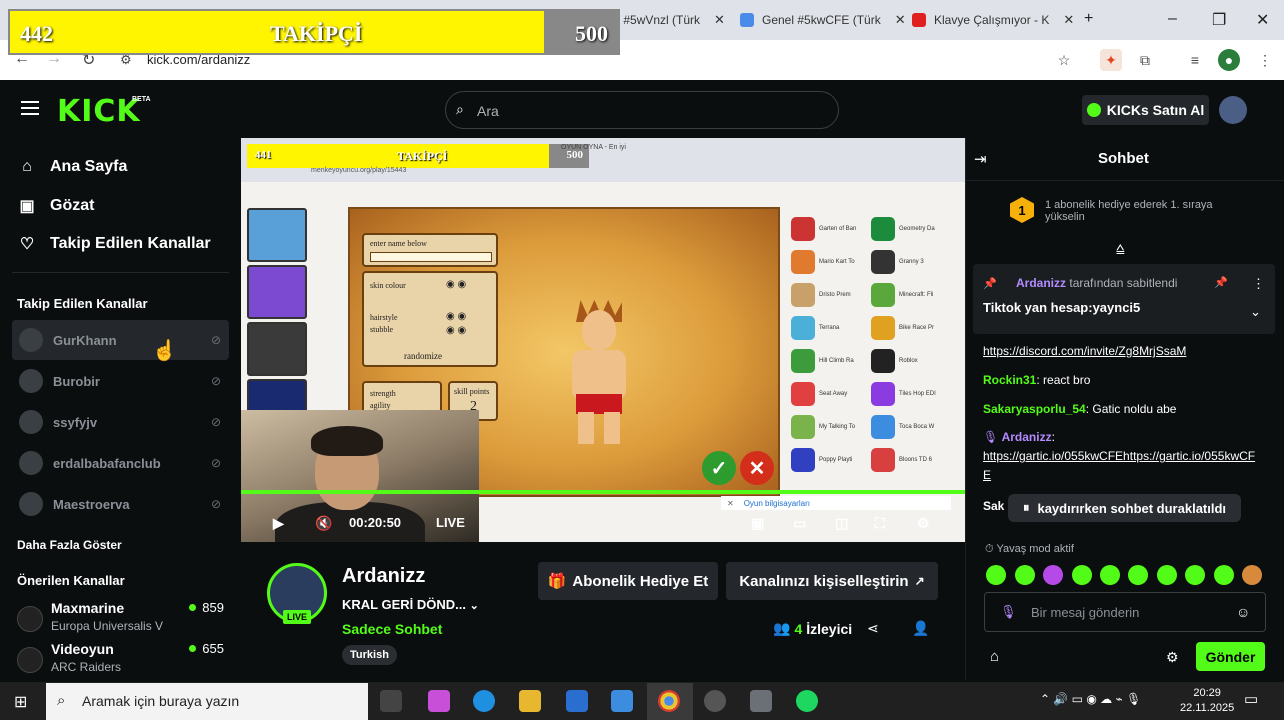 This screenshot has width=1284, height=720. What do you see at coordinates (841, 523) in the screenshot?
I see `pip-icon: ◫` at bounding box center [841, 523].